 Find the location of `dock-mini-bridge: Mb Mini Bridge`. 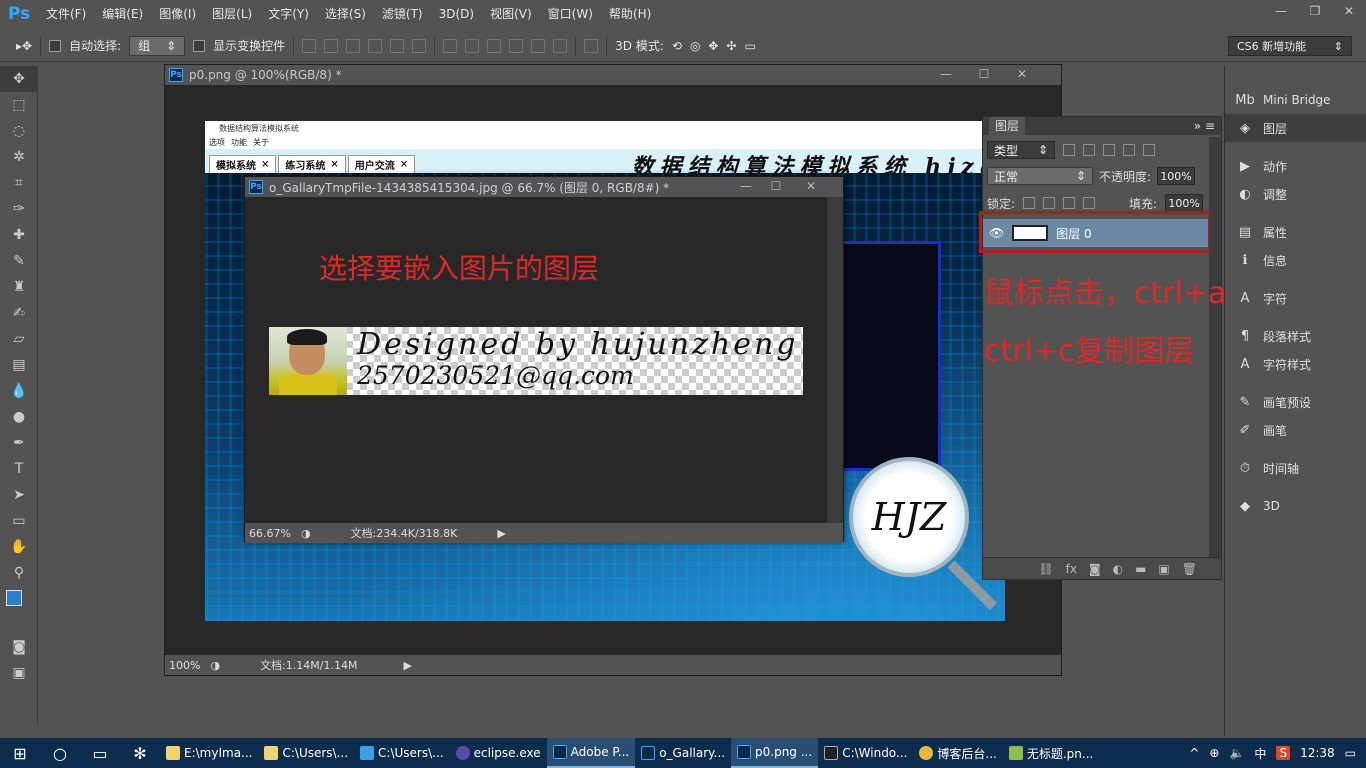

dock-mini-bridge: Mb Mini Bridge is located at coordinates (1295, 100).